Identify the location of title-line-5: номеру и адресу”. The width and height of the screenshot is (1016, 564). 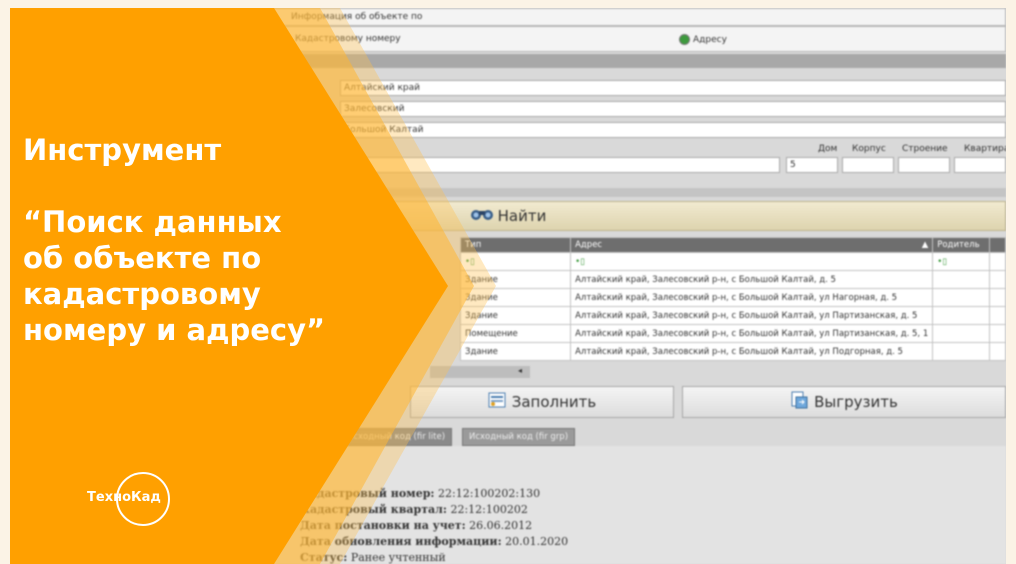
(174, 330).